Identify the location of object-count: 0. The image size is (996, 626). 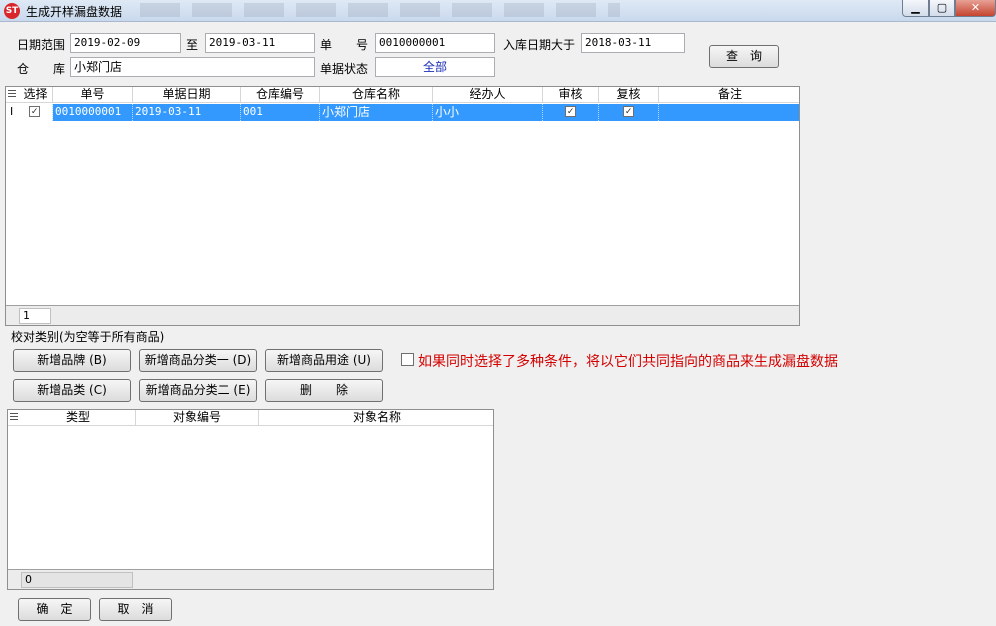
(77, 580).